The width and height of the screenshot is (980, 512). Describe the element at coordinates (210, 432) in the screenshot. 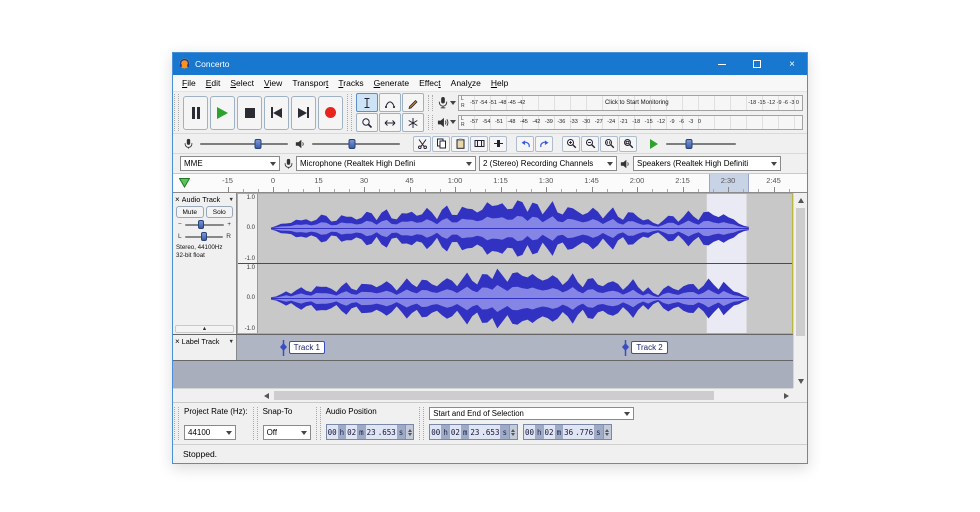

I see `project-rate-select: 44100` at that location.